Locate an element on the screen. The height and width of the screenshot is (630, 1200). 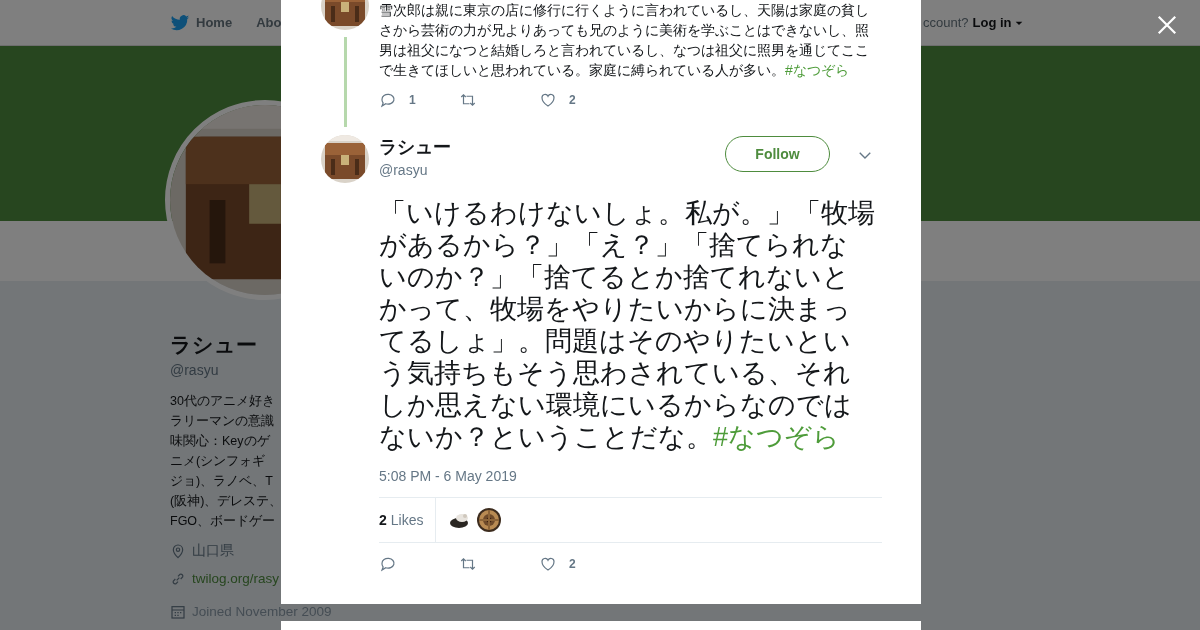
likes-count: 2 is located at coordinates (383, 520).